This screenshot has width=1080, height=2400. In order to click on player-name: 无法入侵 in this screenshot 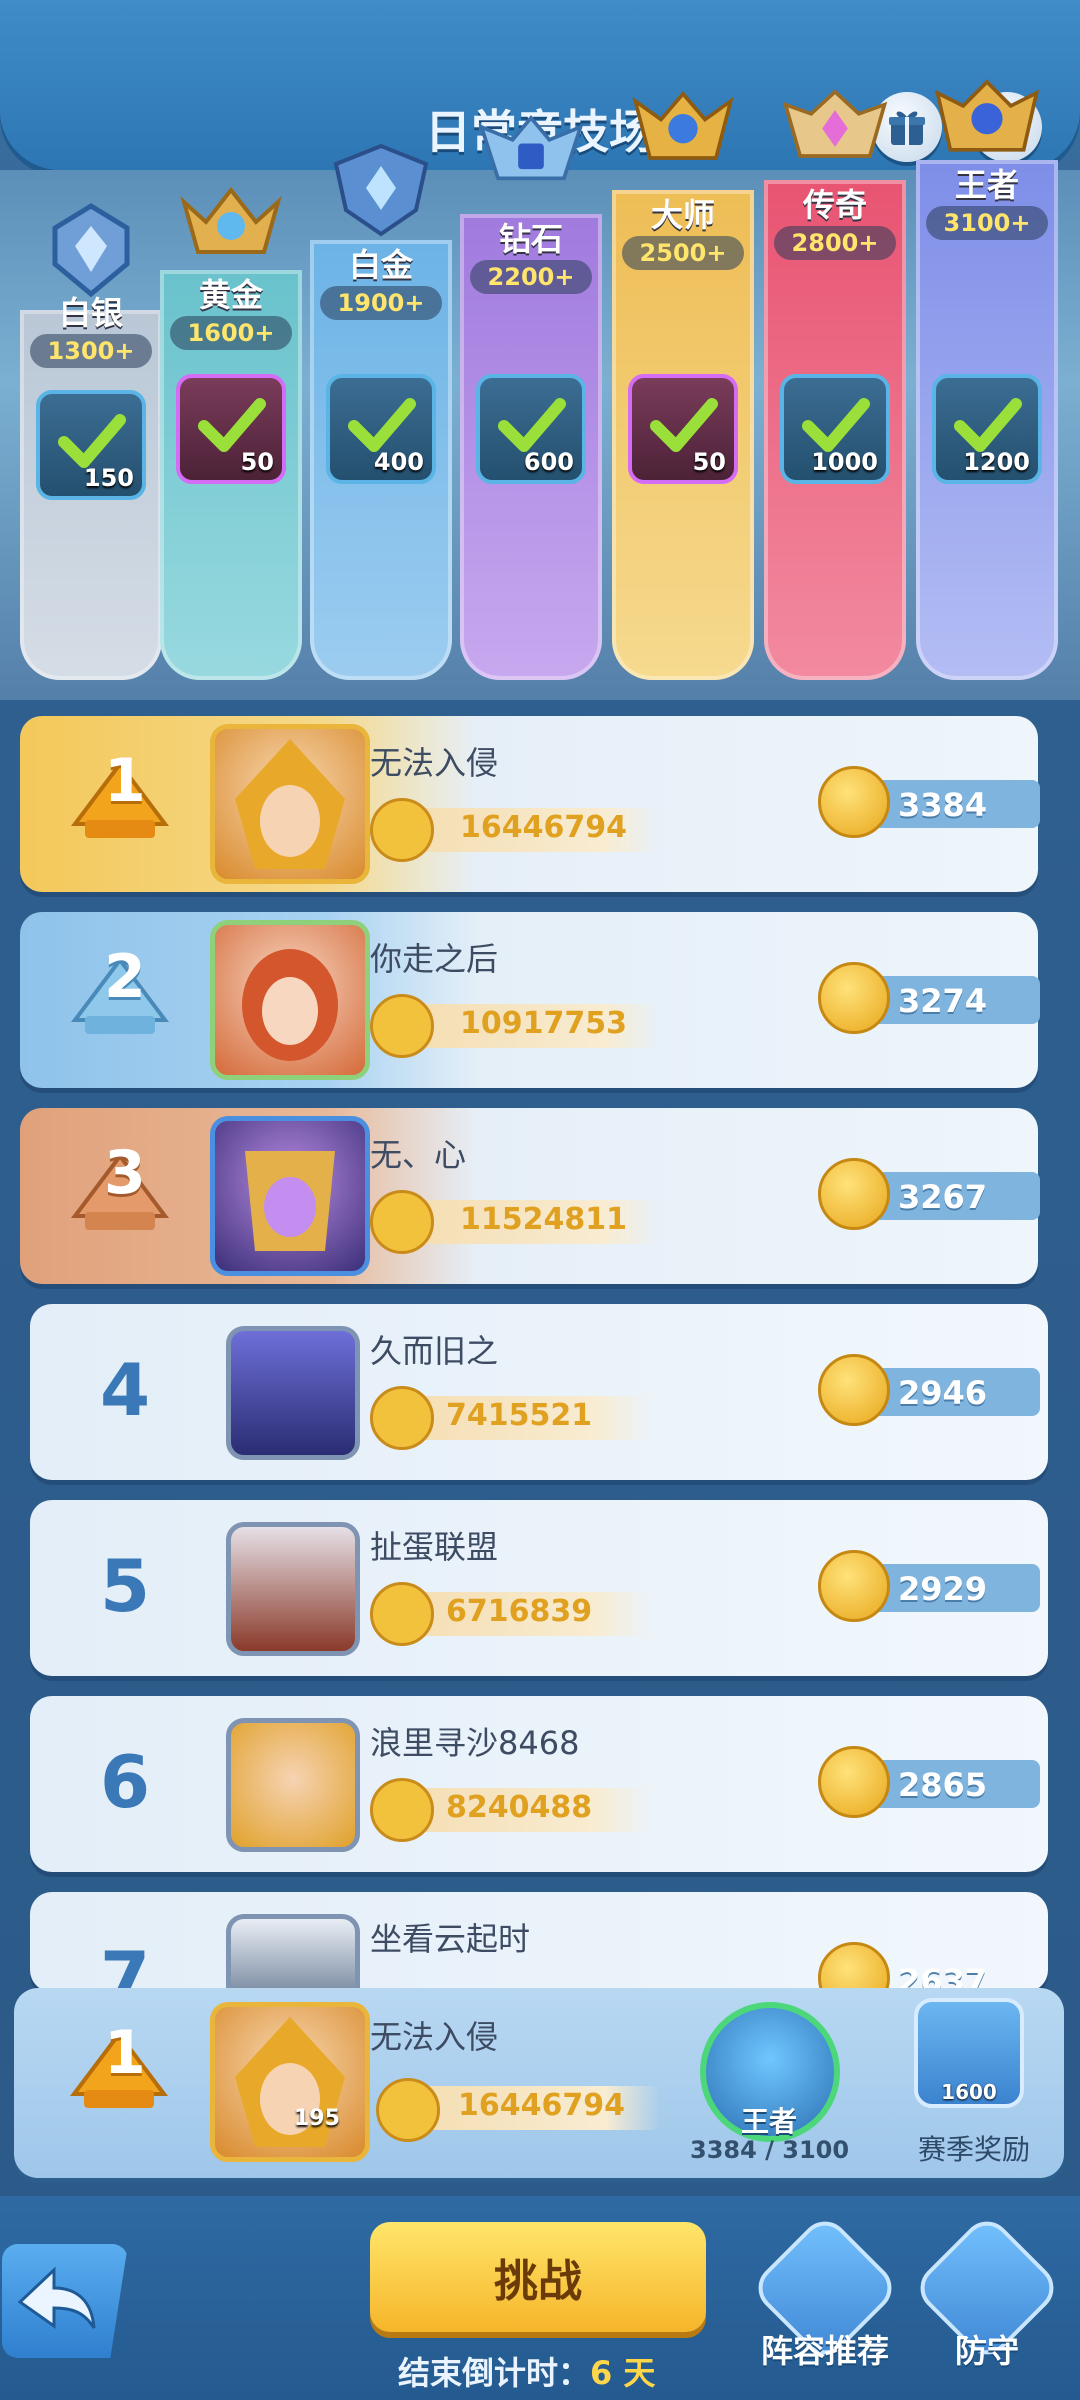, I will do `click(434, 763)`.